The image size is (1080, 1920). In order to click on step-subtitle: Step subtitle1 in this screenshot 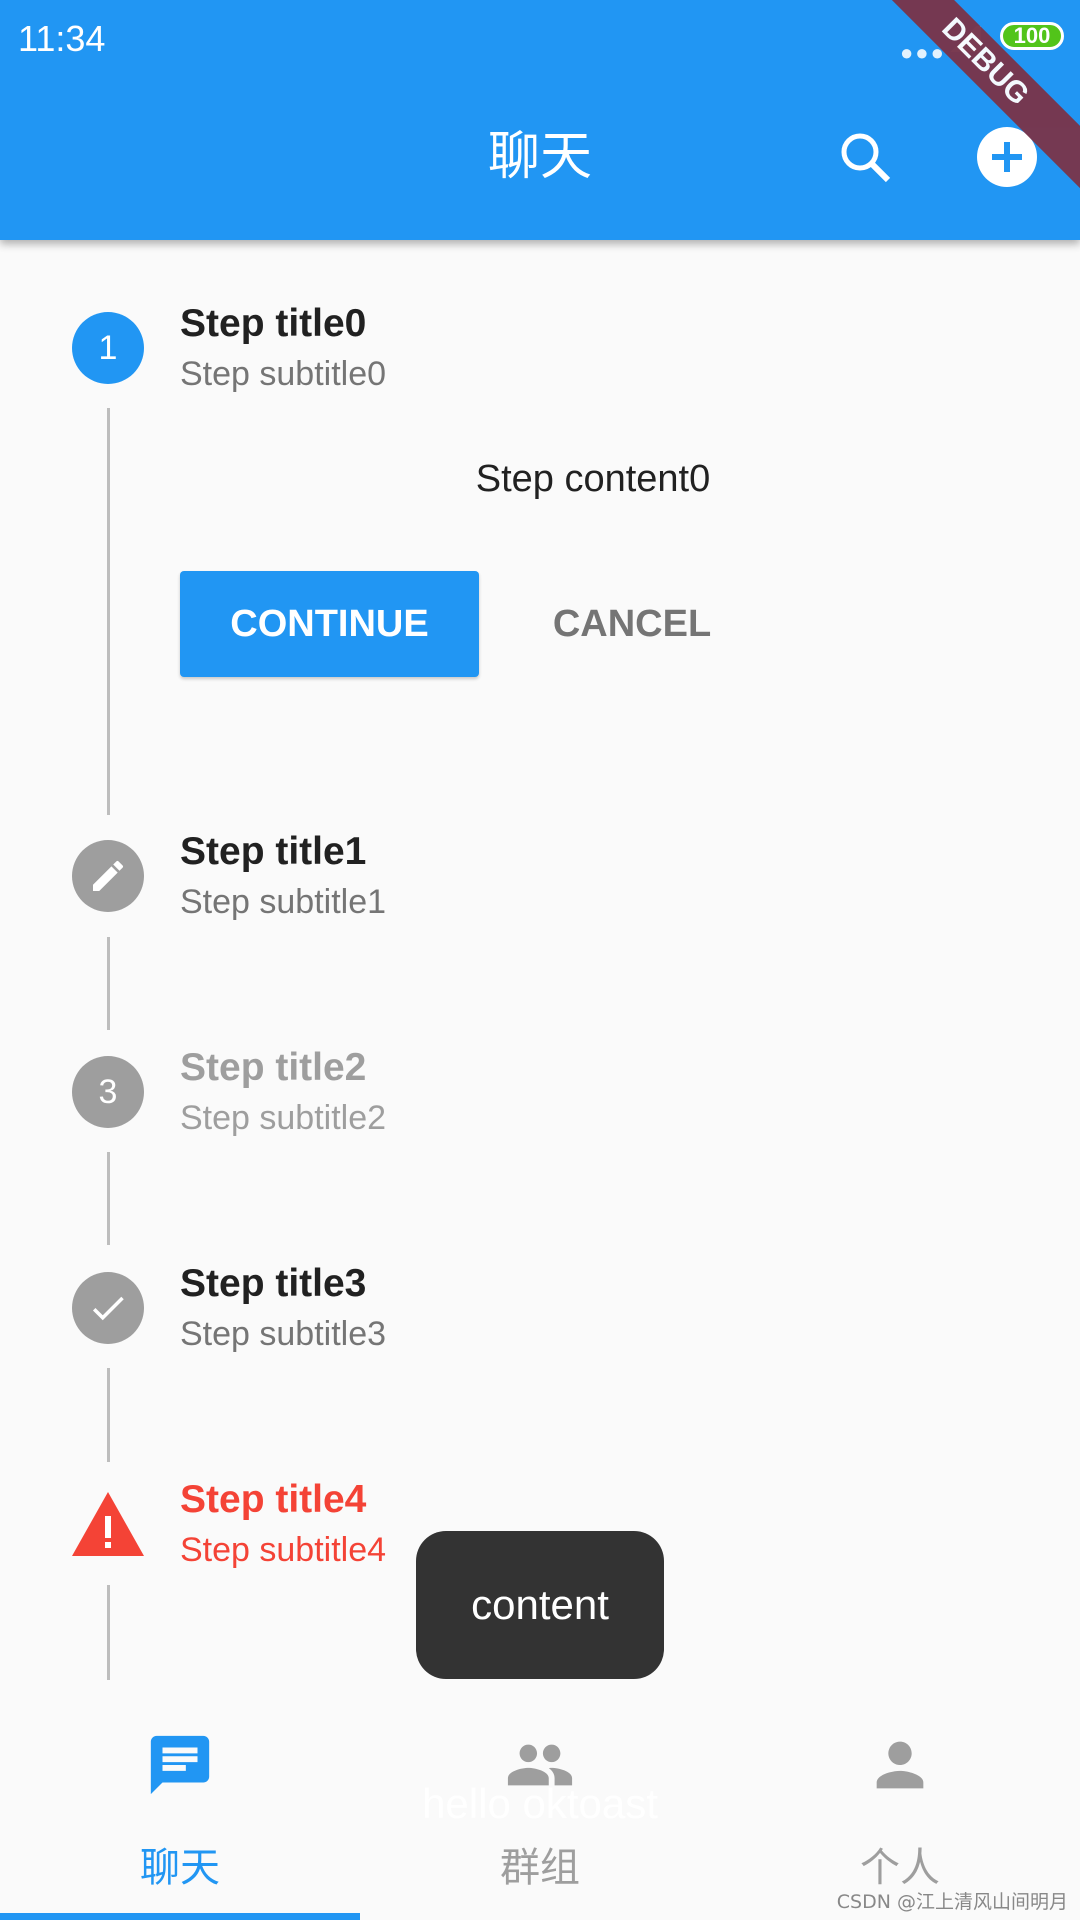, I will do `click(283, 902)`.